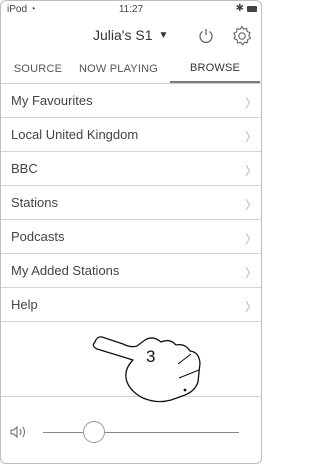 The width and height of the screenshot is (320, 464). Describe the element at coordinates (38, 236) in the screenshot. I see `list-item-label: Podcasts` at that location.